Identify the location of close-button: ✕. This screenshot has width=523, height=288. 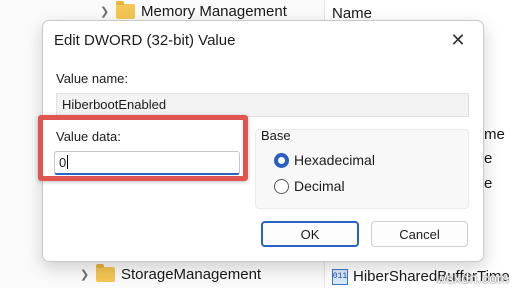
(458, 40).